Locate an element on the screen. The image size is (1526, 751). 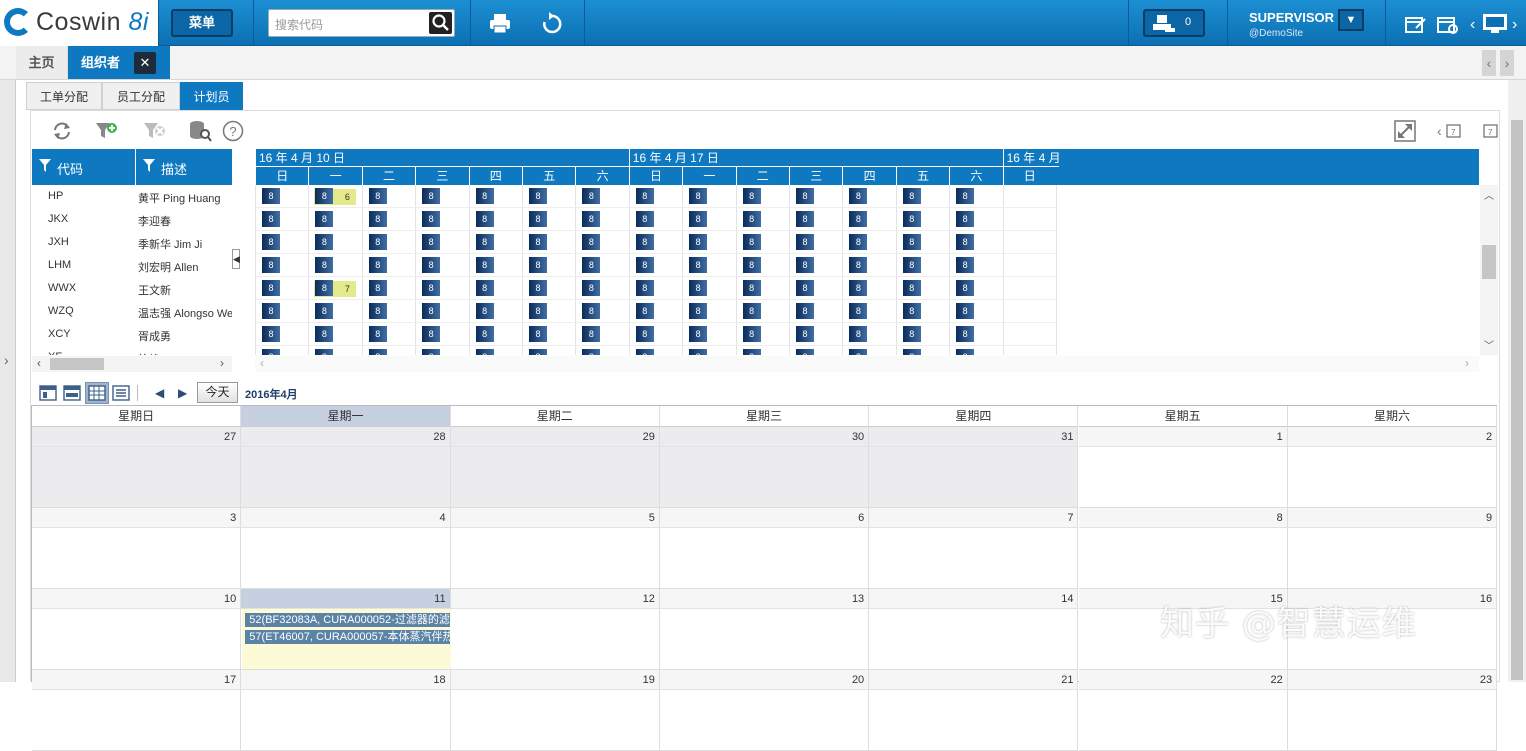
grid-vscrollbar: ︿ ﹀ is located at coordinates (1489, 270).